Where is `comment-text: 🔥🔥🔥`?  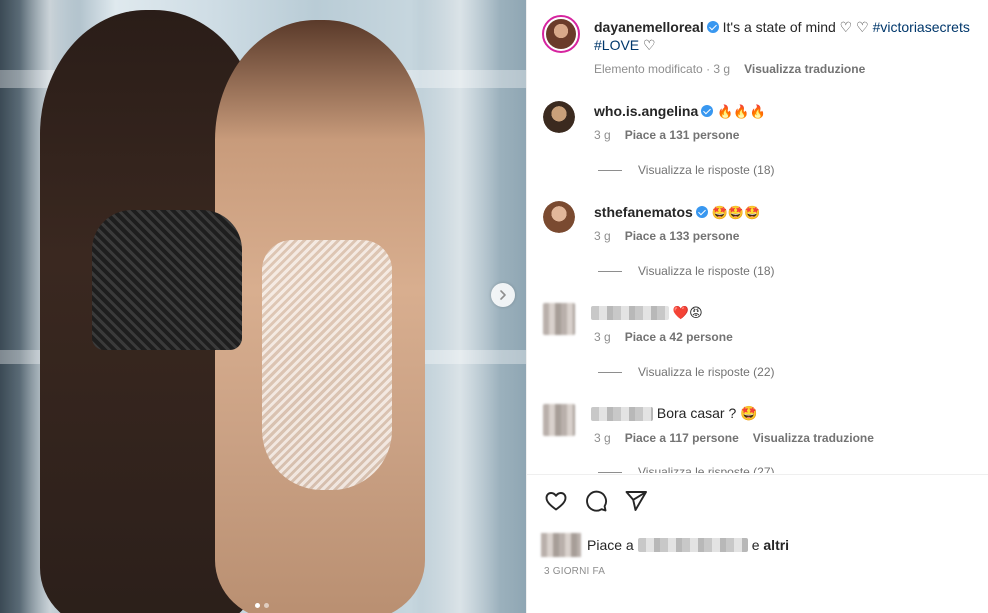 comment-text: 🔥🔥🔥 is located at coordinates (741, 111).